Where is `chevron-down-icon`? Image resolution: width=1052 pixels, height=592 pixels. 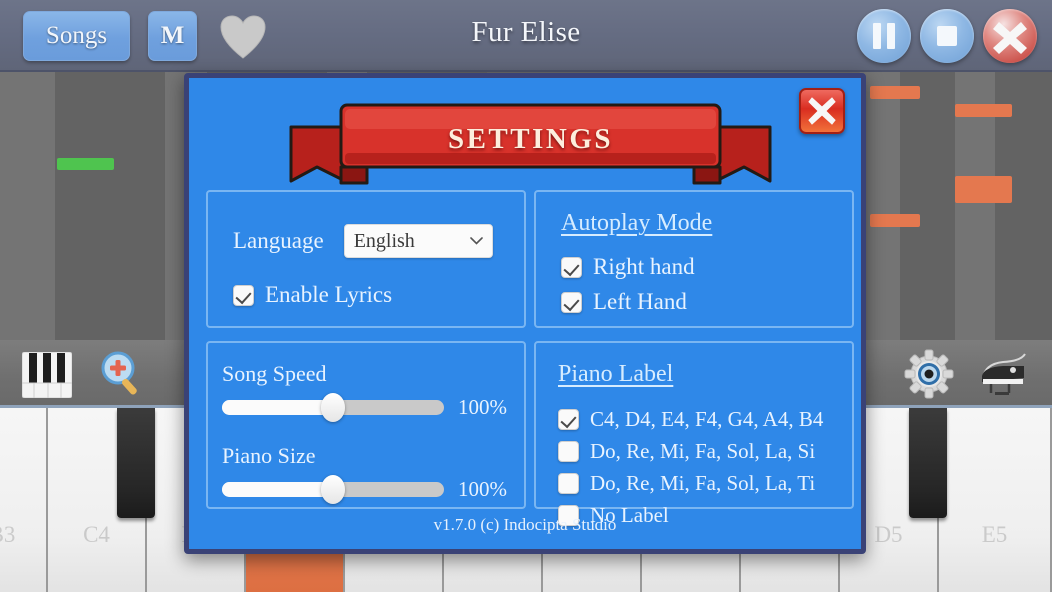
chevron-down-icon is located at coordinates (476, 241).